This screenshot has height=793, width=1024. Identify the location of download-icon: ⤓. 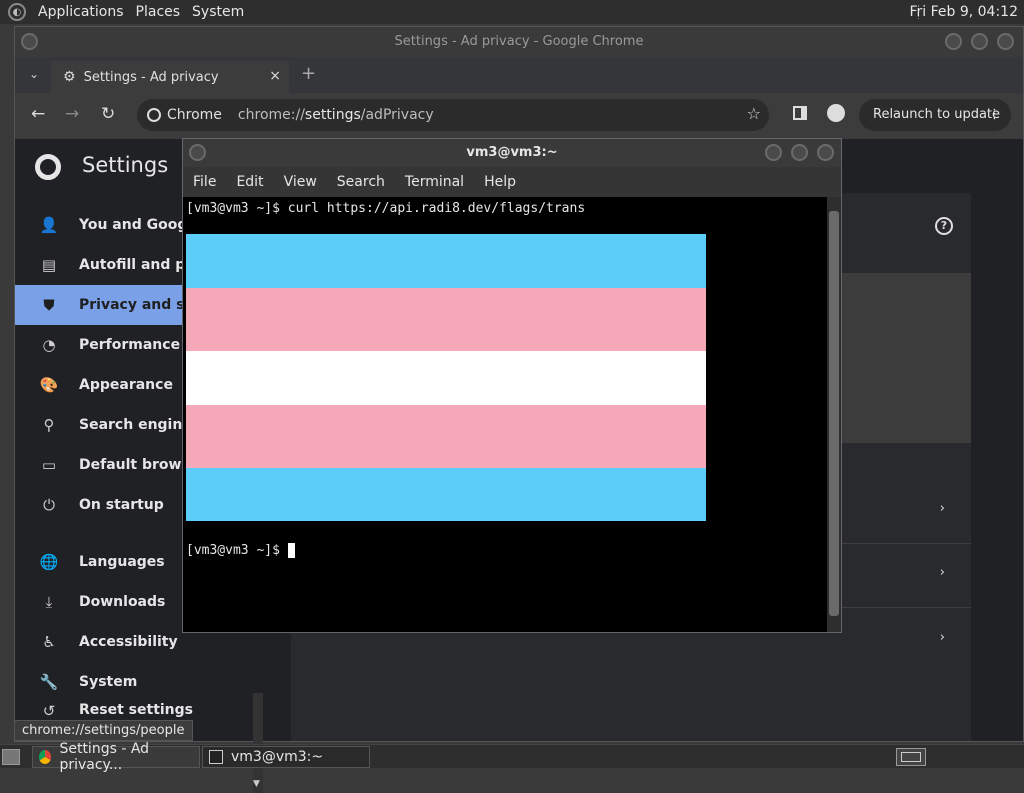
(49, 602).